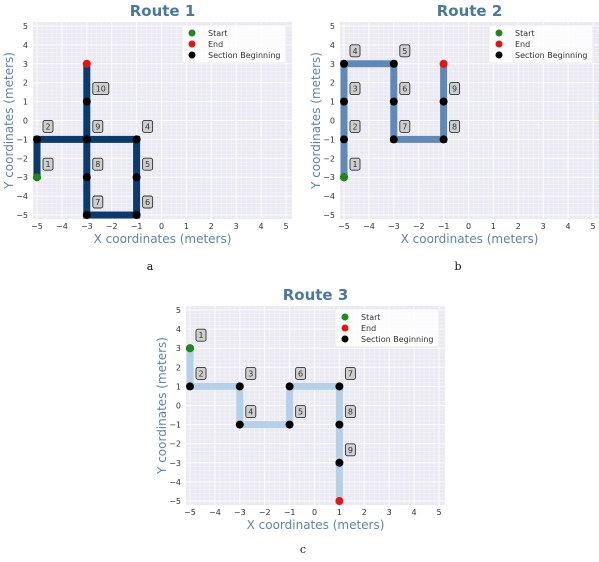 This screenshot has width=599, height=562. What do you see at coordinates (218, 33) in the screenshot?
I see `legend-start-label: Start` at bounding box center [218, 33].